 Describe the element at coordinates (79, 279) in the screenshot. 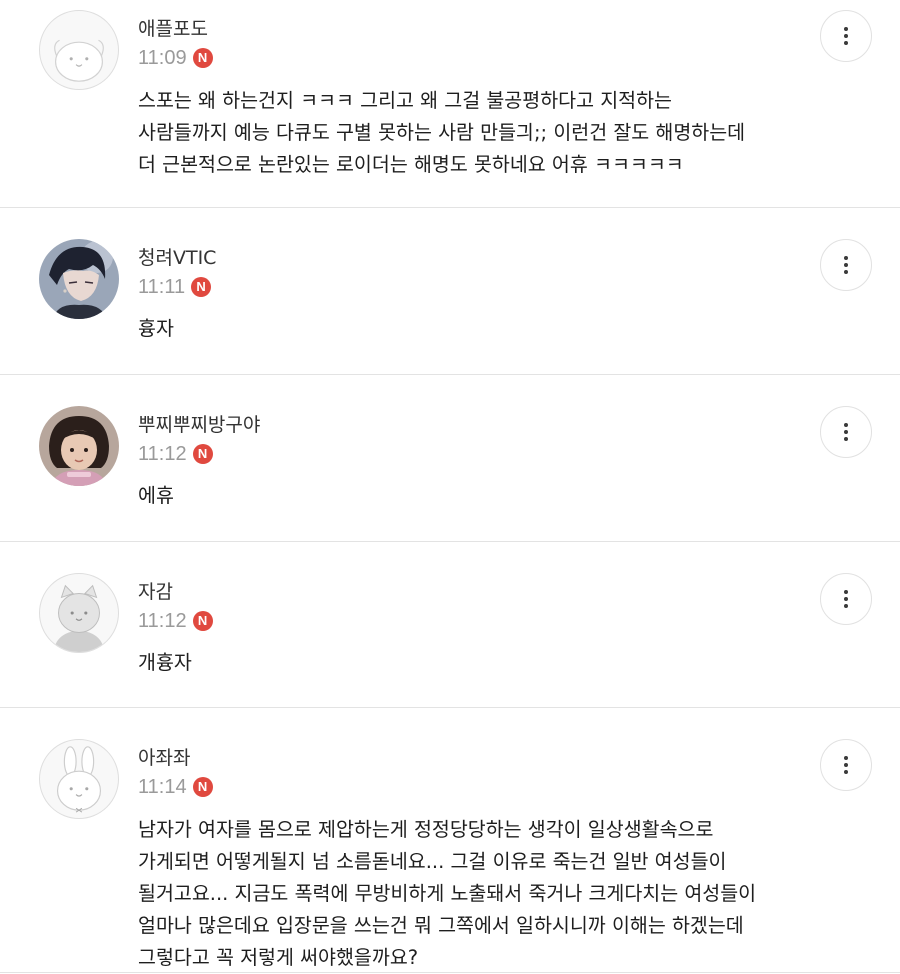

I see `anime-character-avatar` at that location.